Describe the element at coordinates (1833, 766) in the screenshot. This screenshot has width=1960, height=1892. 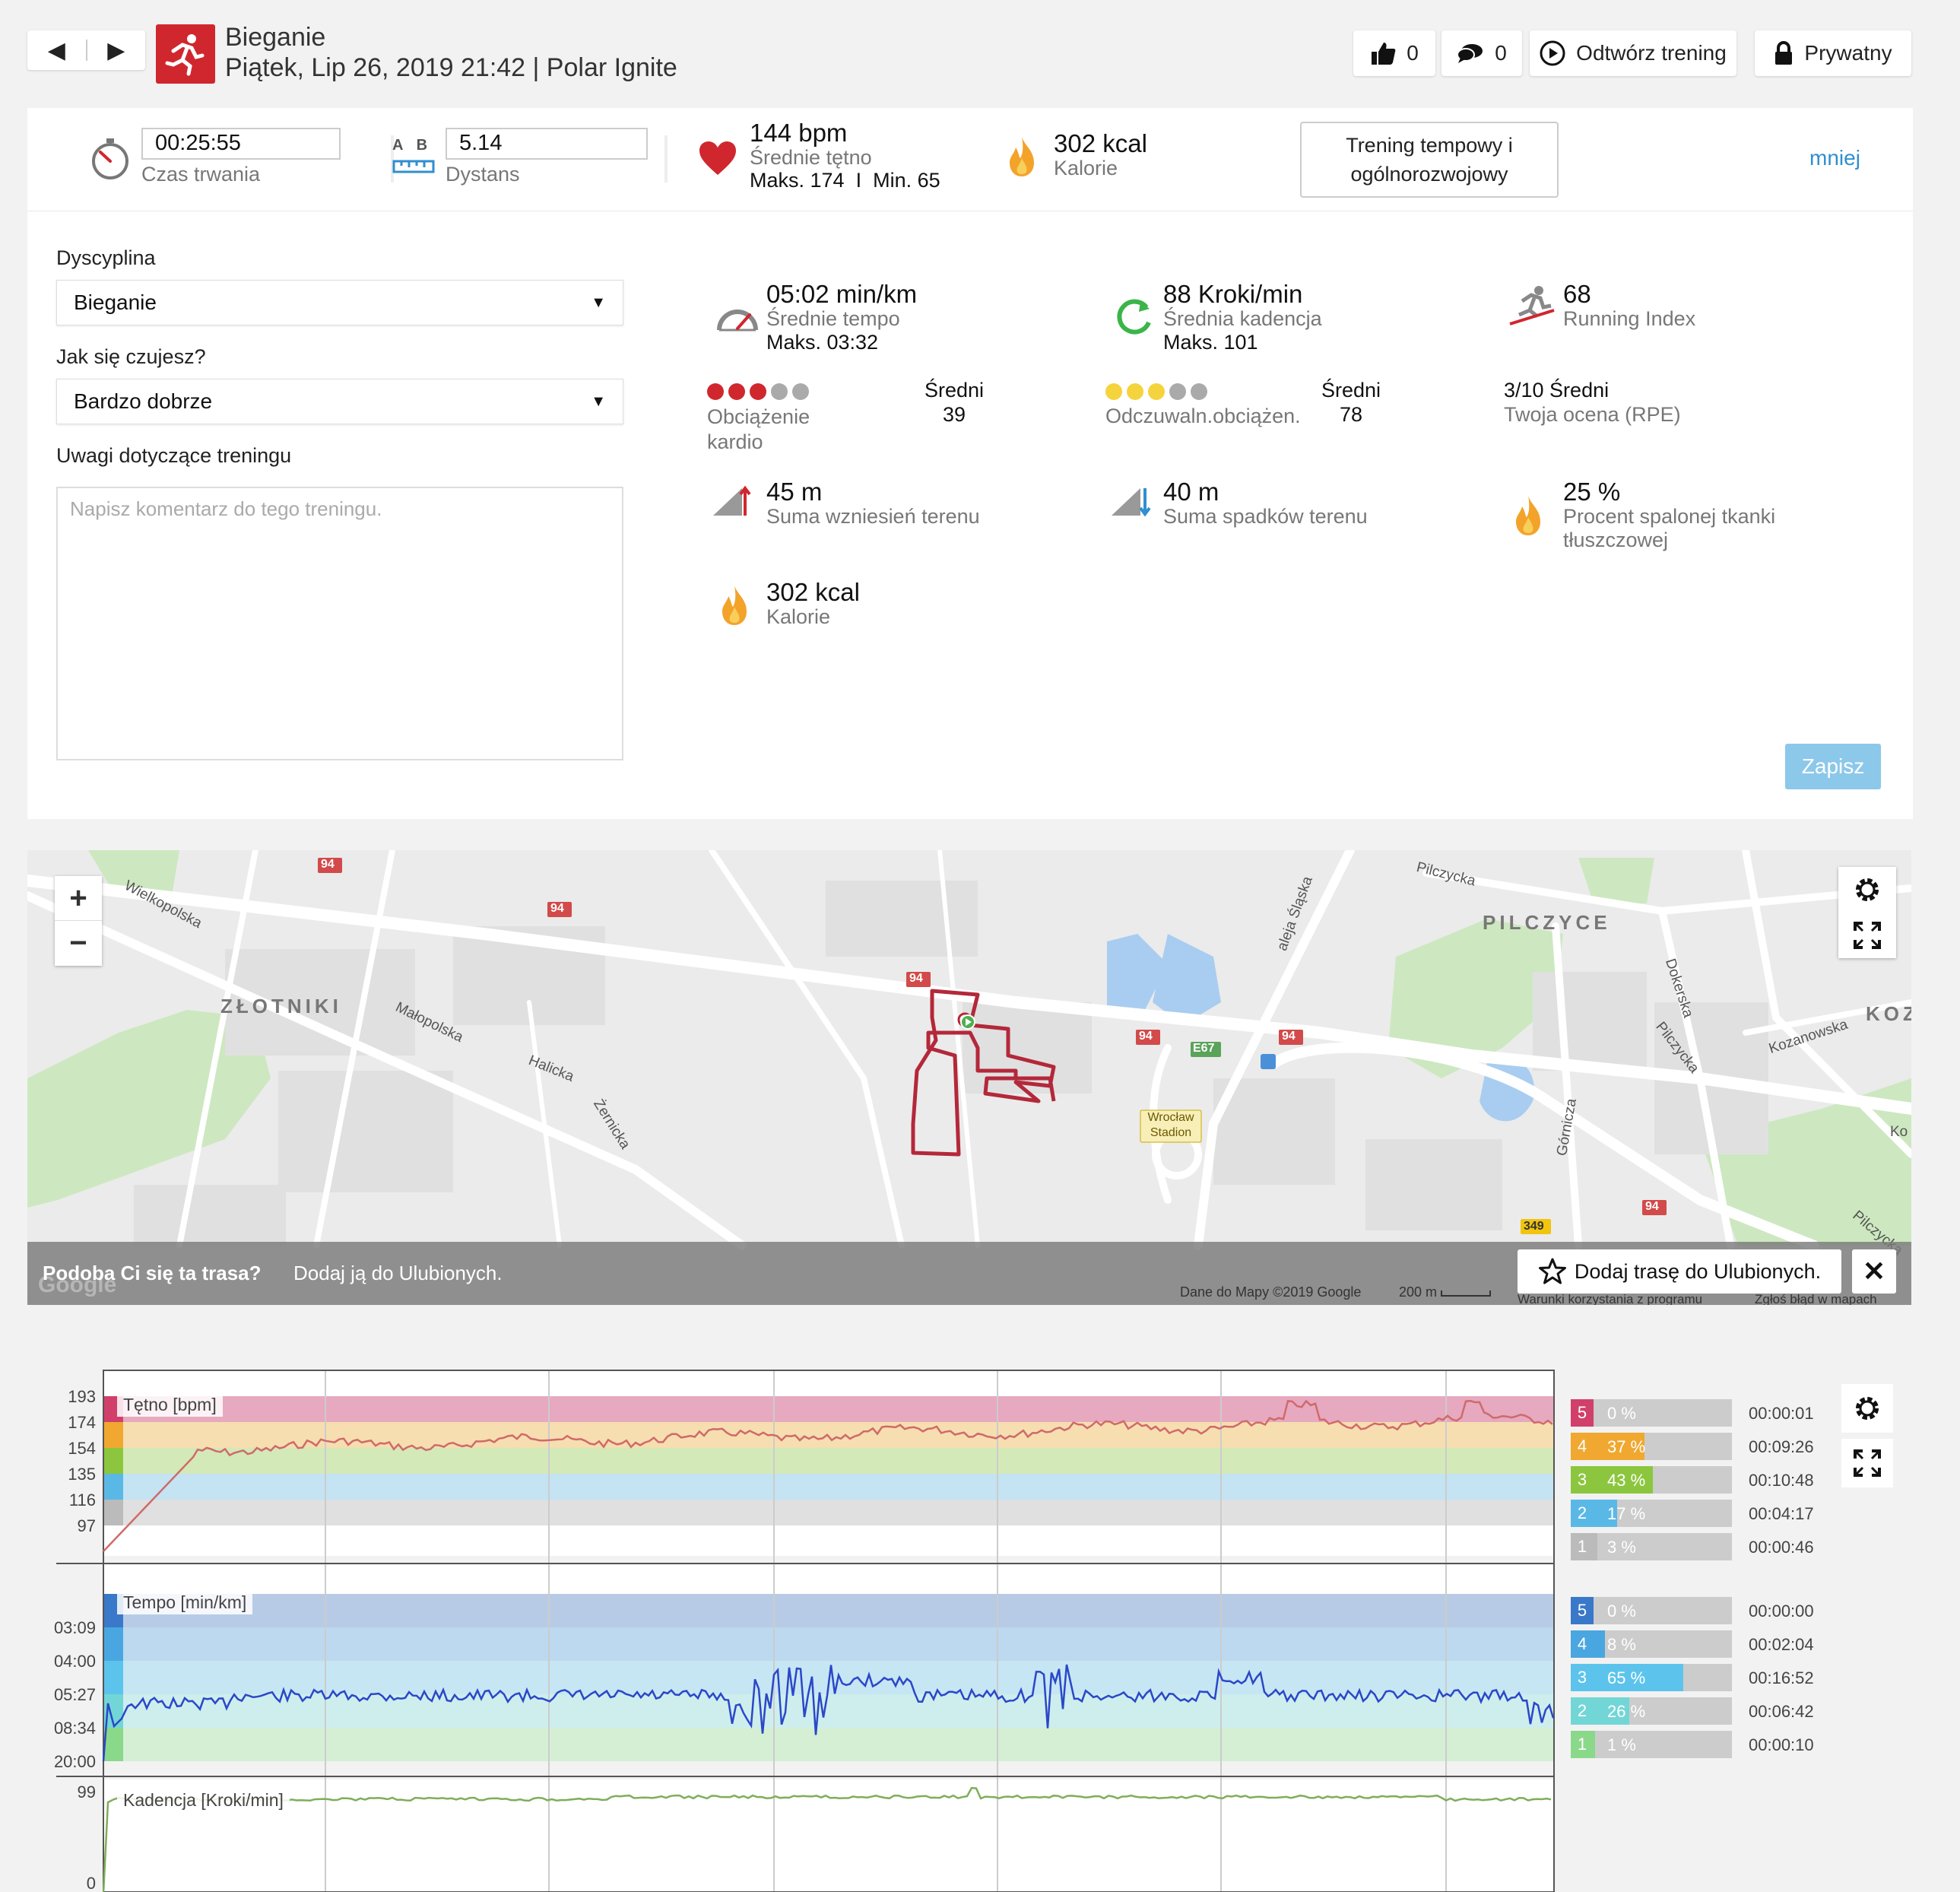
I see `save-button: Zapisz` at that location.